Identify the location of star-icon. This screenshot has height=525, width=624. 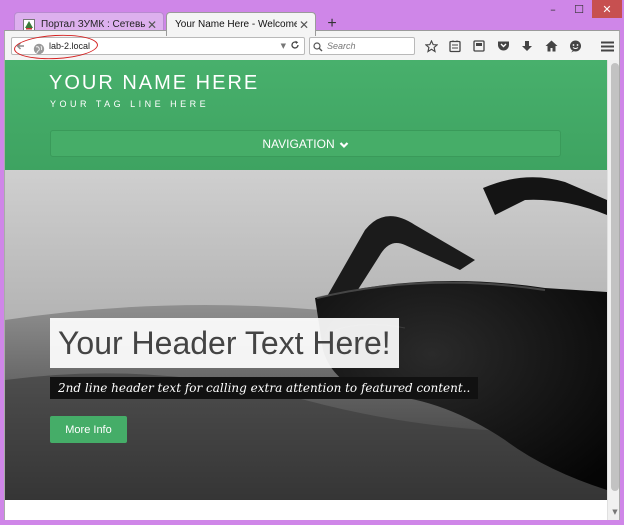
(431, 46).